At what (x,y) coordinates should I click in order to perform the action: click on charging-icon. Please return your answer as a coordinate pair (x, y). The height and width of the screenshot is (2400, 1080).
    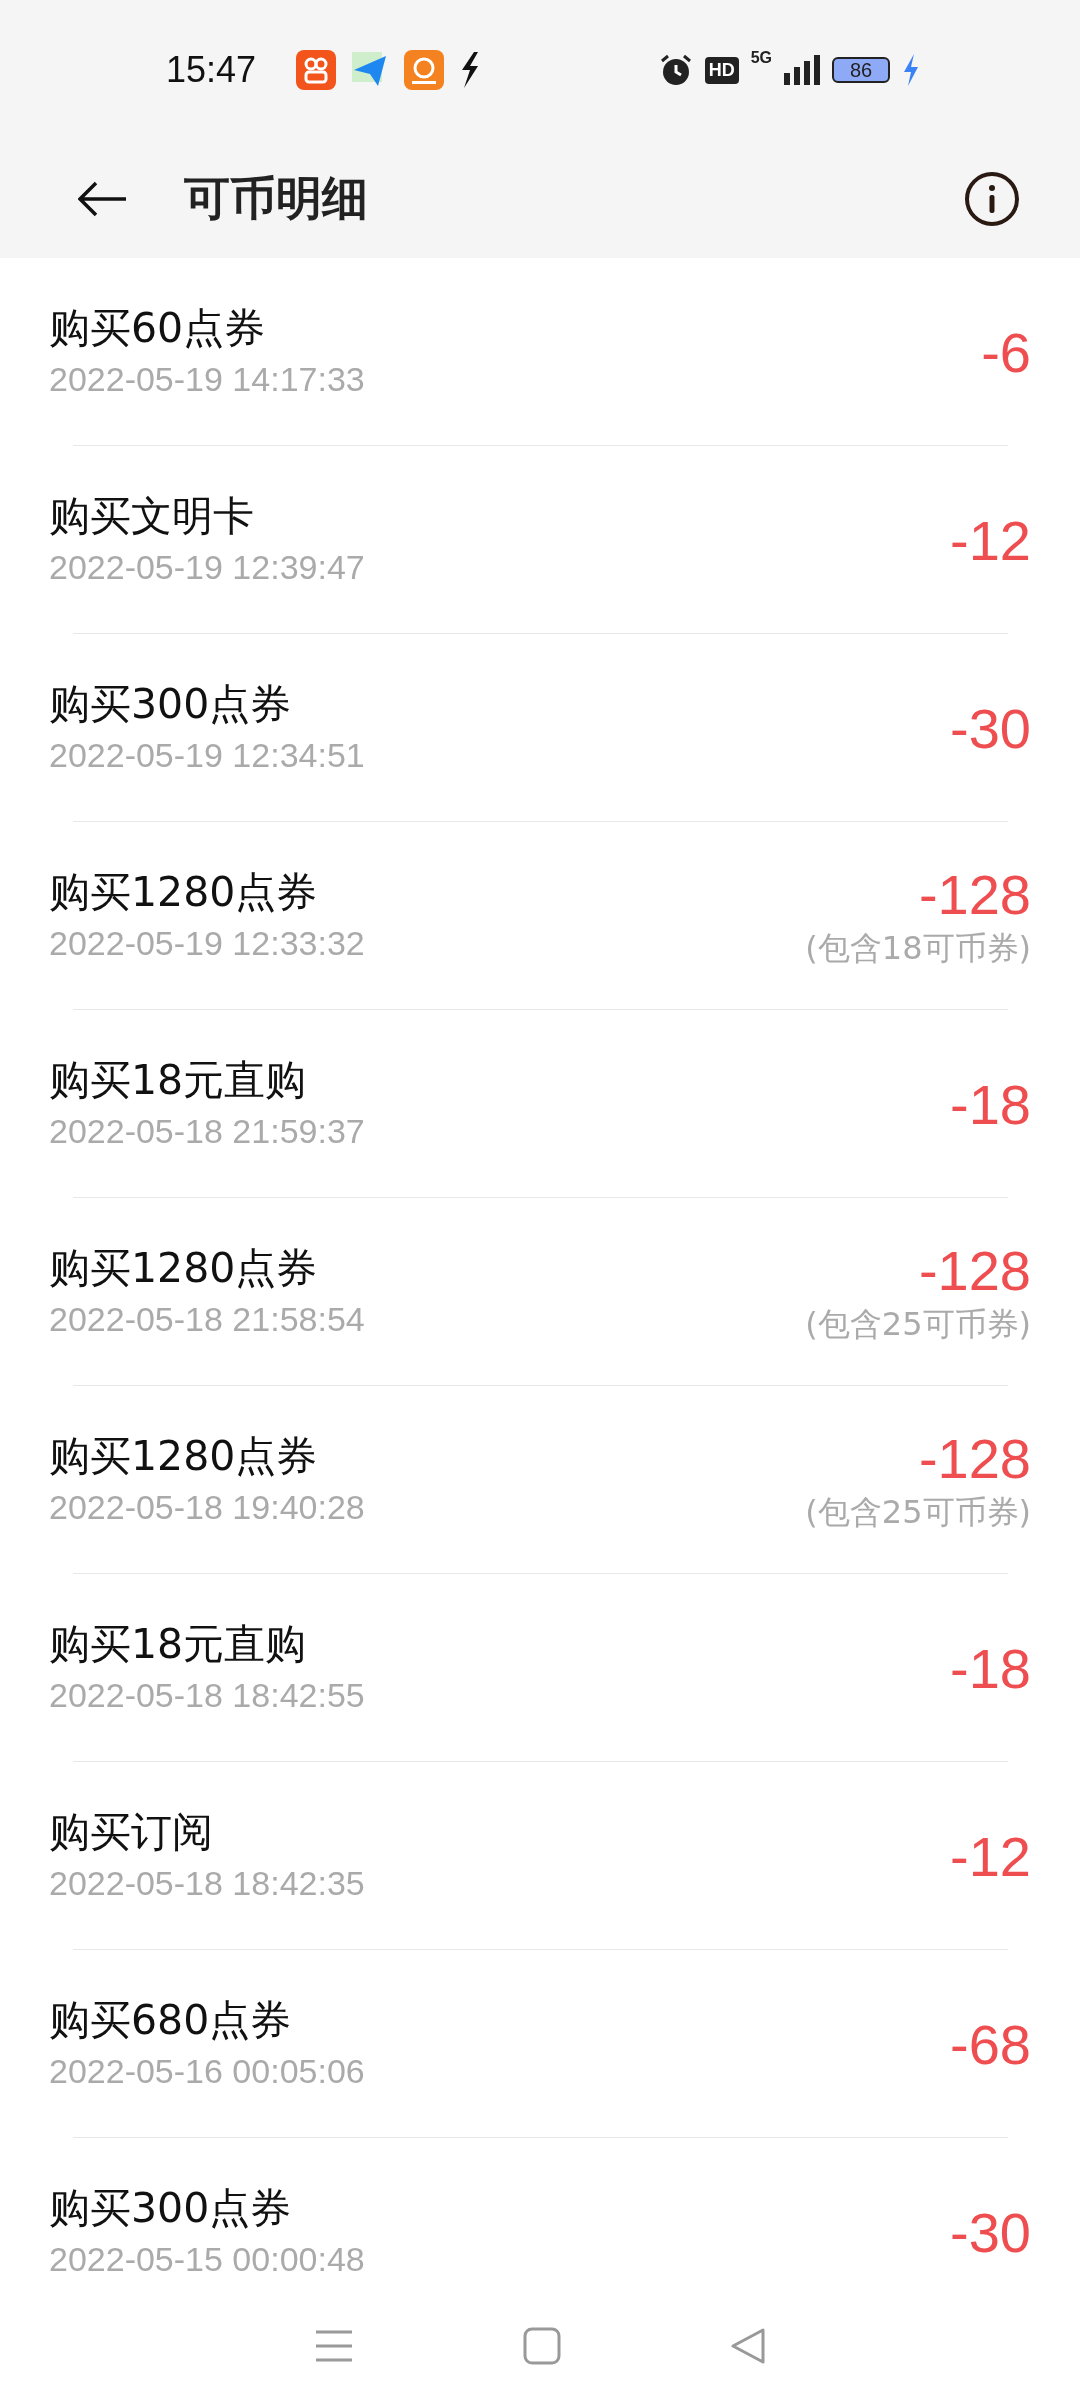
    Looking at the image, I should click on (911, 70).